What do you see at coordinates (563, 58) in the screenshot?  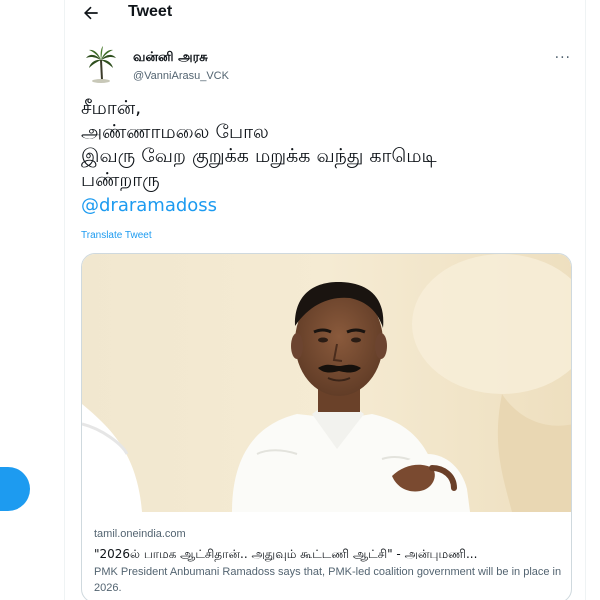 I see `ellipsis-icon: ···` at bounding box center [563, 58].